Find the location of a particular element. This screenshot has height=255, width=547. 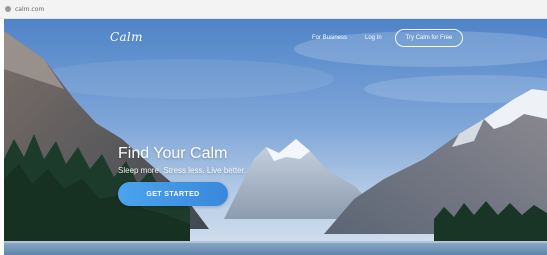

calm-logo: Calm is located at coordinates (126, 37).